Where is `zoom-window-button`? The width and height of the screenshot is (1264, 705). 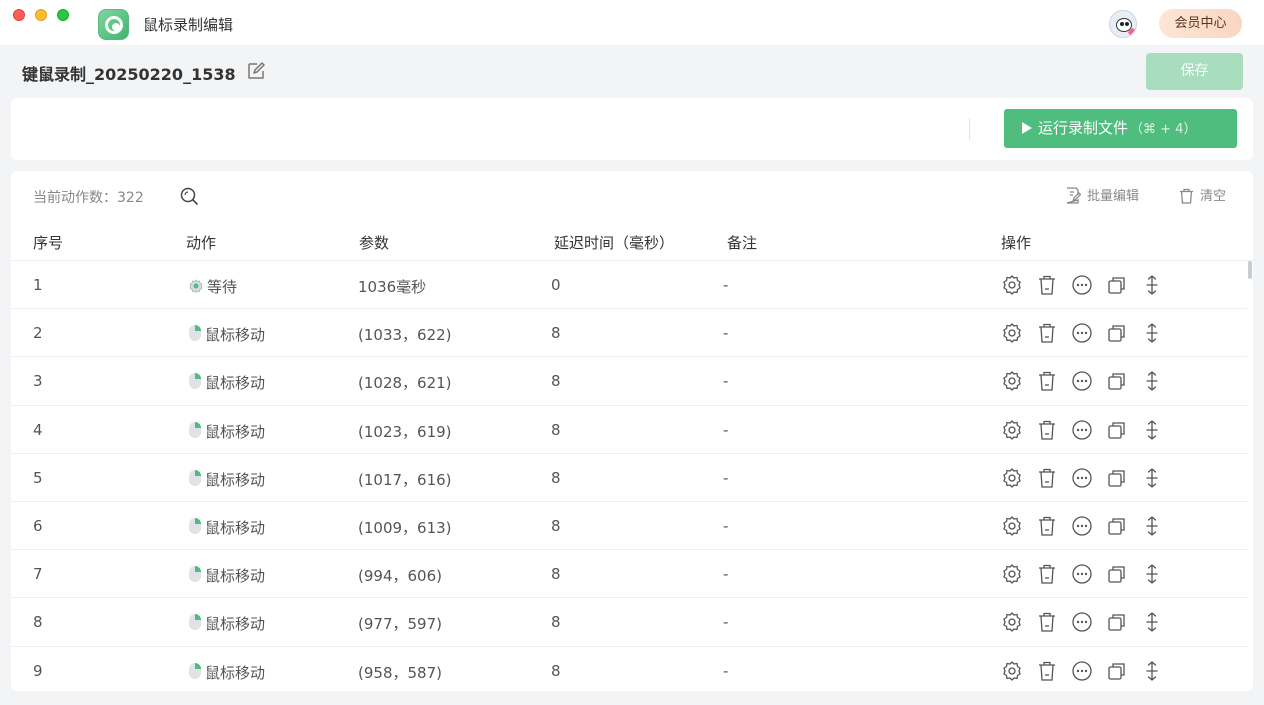 zoom-window-button is located at coordinates (63, 15).